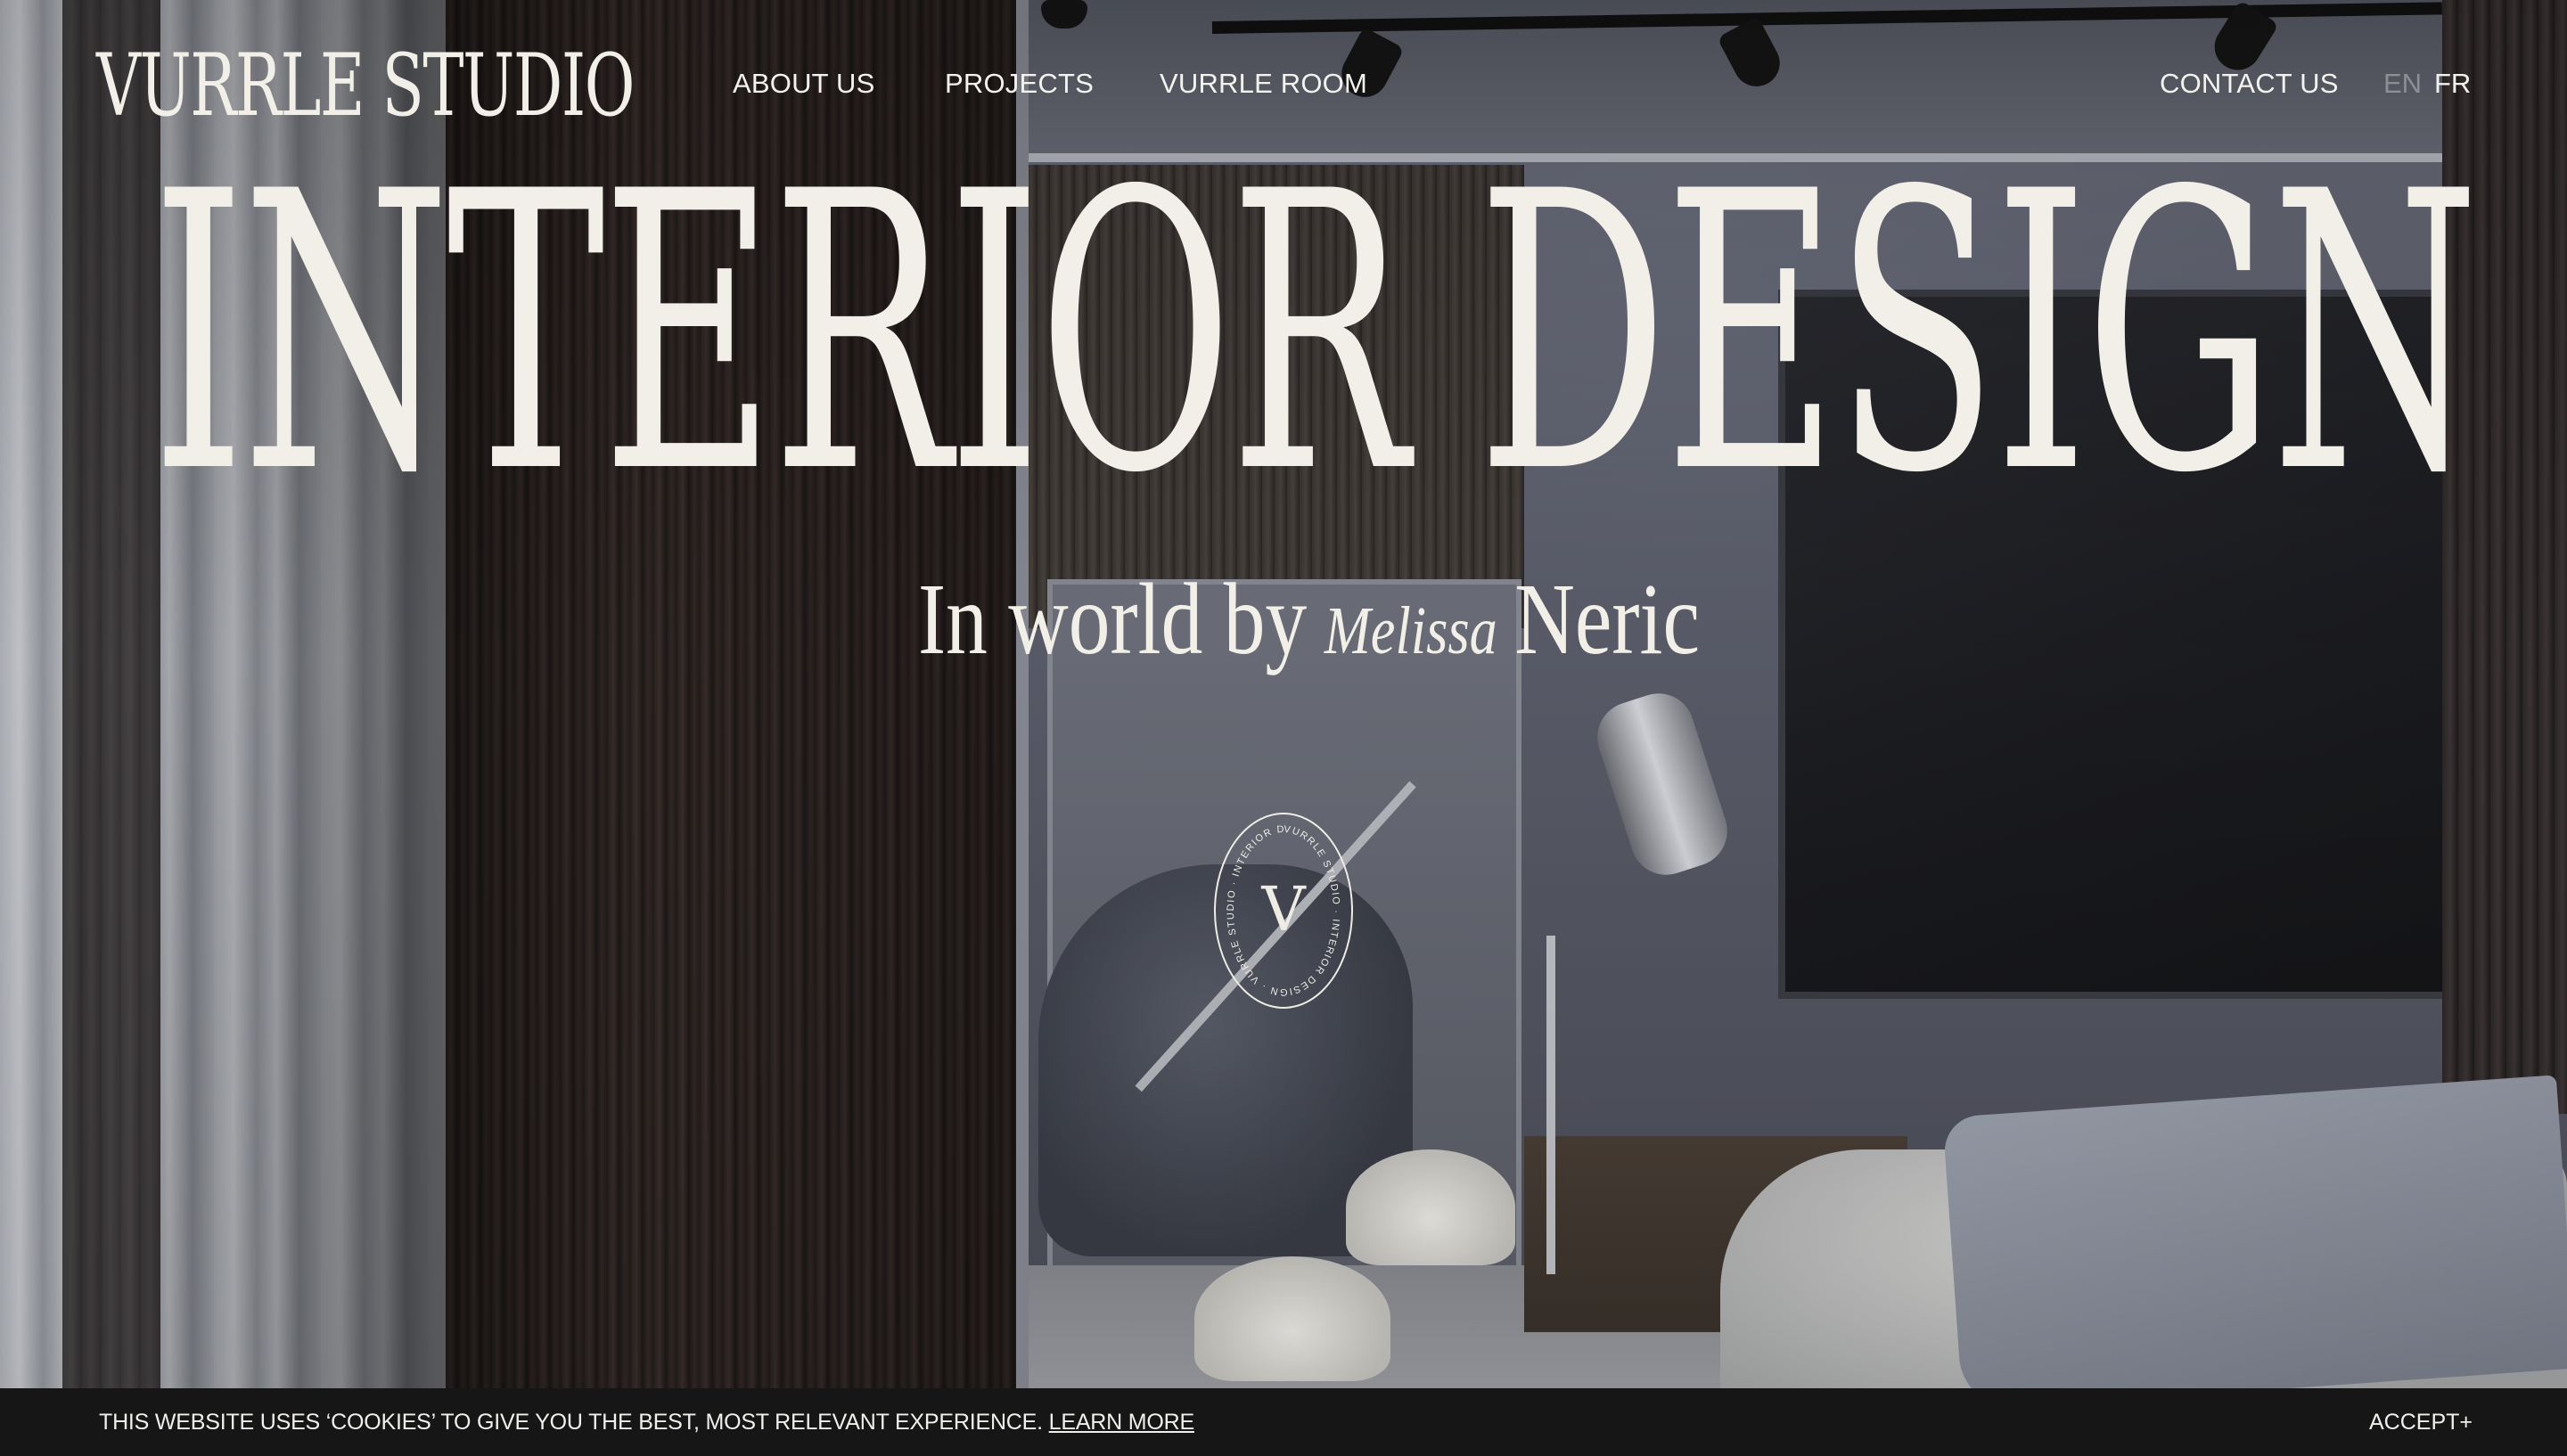 Image resolution: width=2567 pixels, height=1456 pixels. Describe the element at coordinates (2452, 84) in the screenshot. I see `language-fr: FR` at that location.